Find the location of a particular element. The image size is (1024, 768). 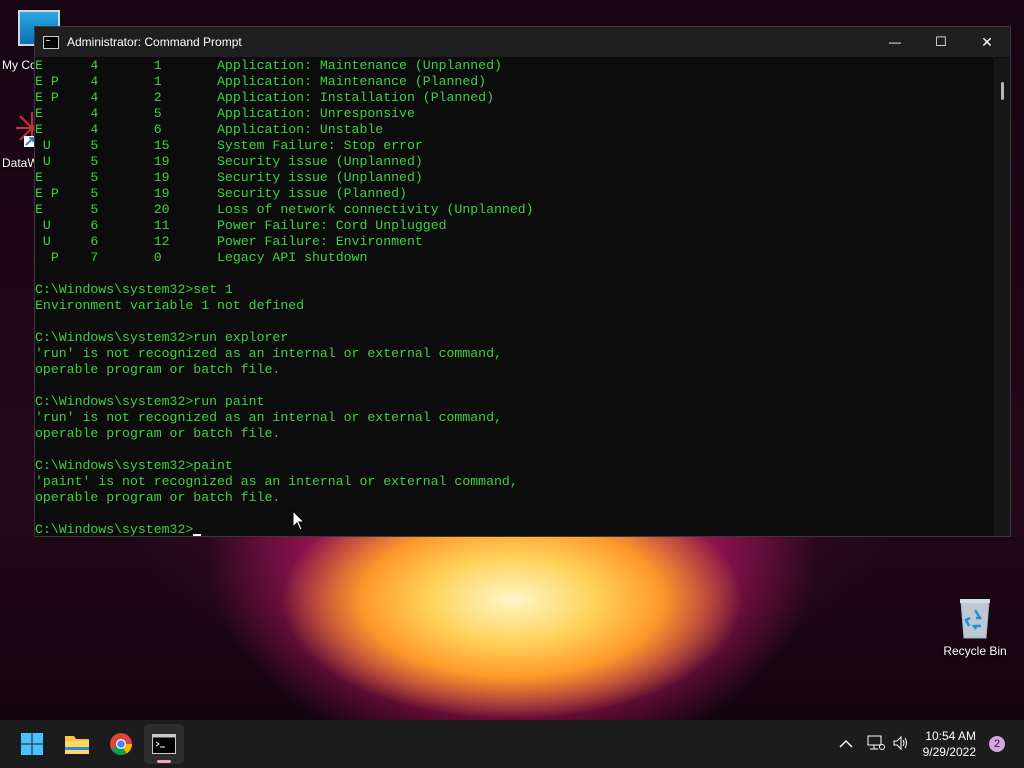

chevron-up-icon is located at coordinates (846, 744).